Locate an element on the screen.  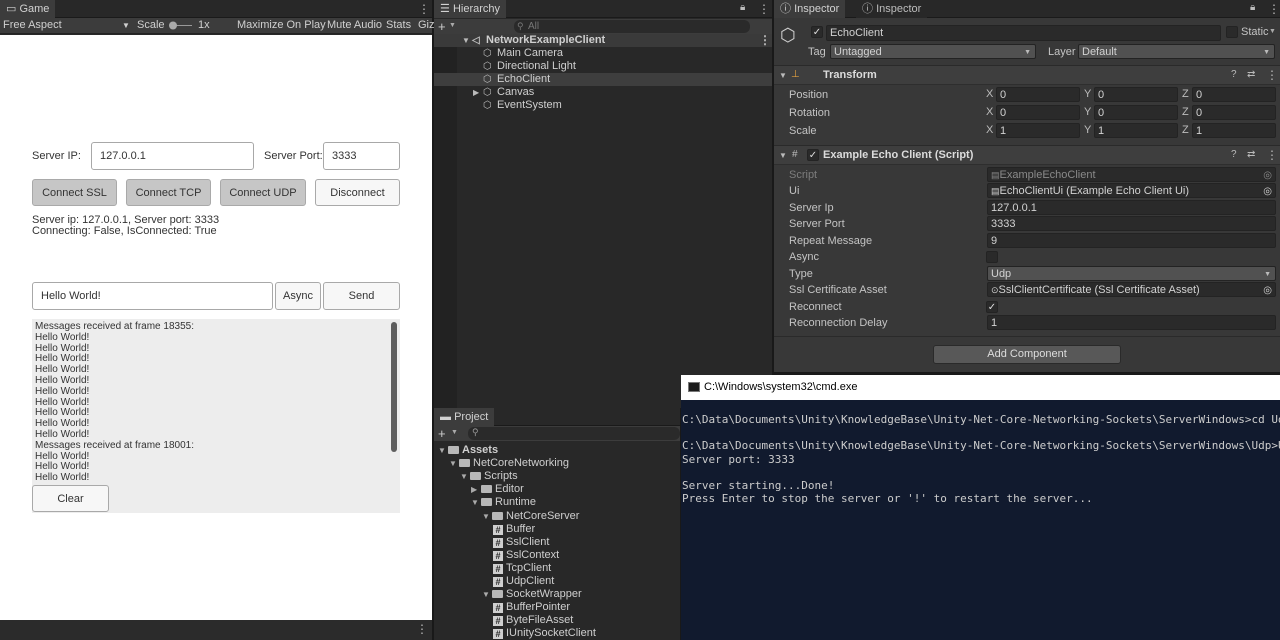
tab-game: ▭ Game is located at coordinates (28, 9).